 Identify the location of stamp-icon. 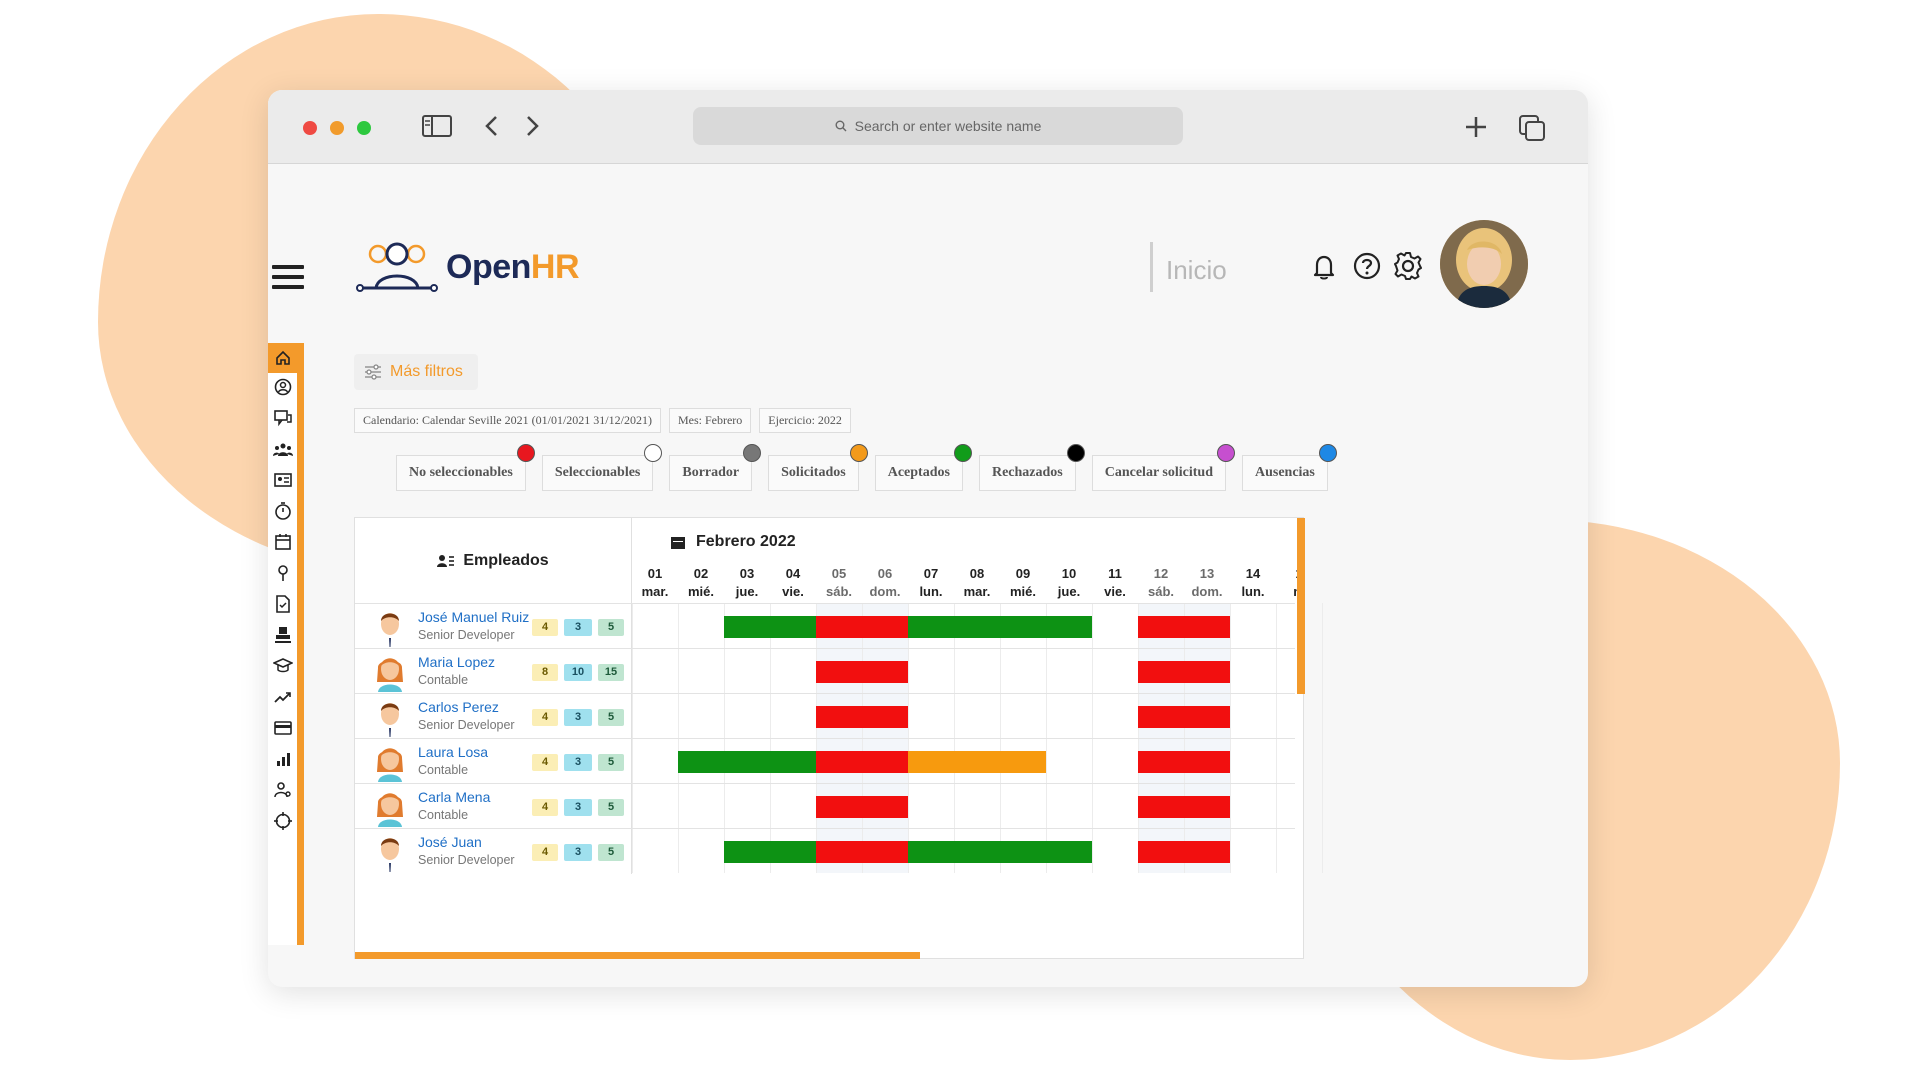
(283, 635).